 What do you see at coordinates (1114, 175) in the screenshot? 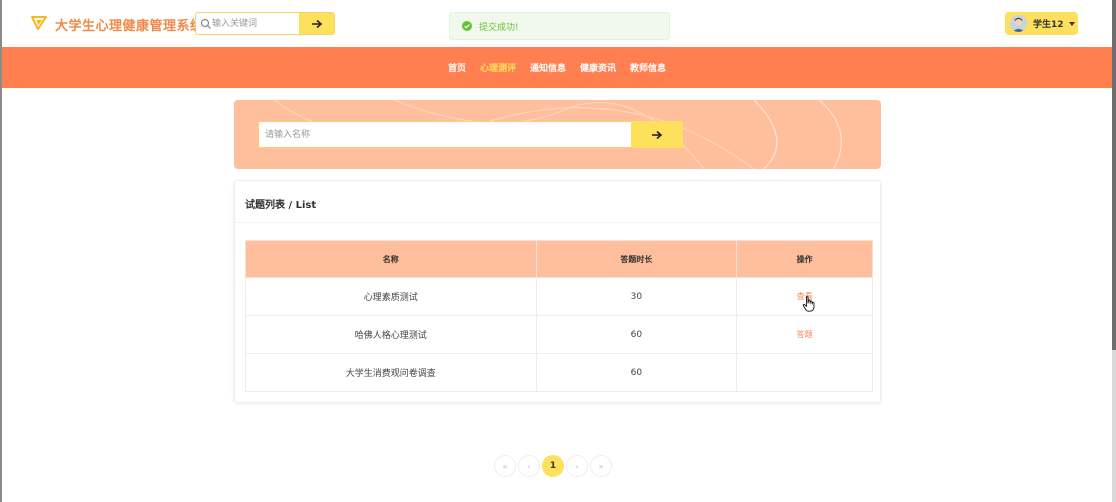
I see `scrollbar-thumb` at bounding box center [1114, 175].